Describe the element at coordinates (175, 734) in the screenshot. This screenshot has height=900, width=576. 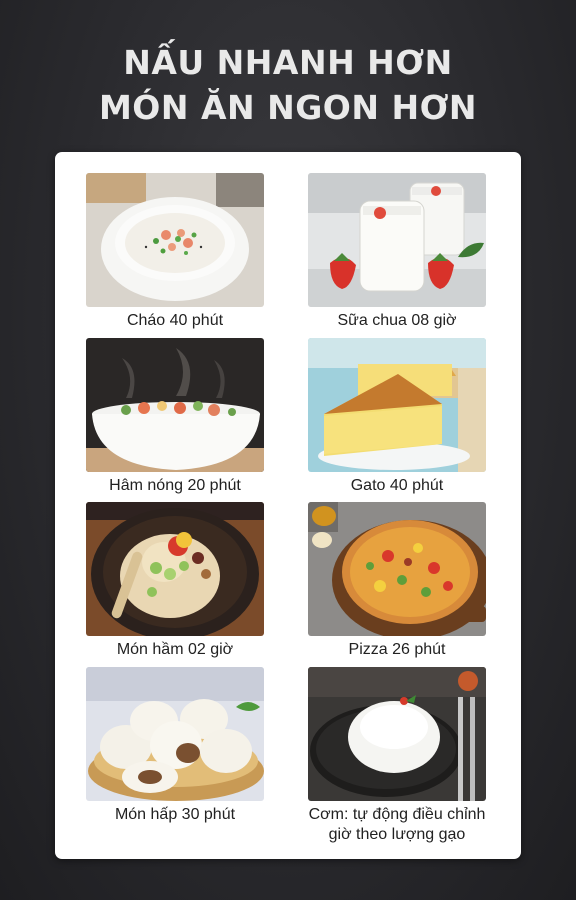
I see `steamed-photo` at that location.